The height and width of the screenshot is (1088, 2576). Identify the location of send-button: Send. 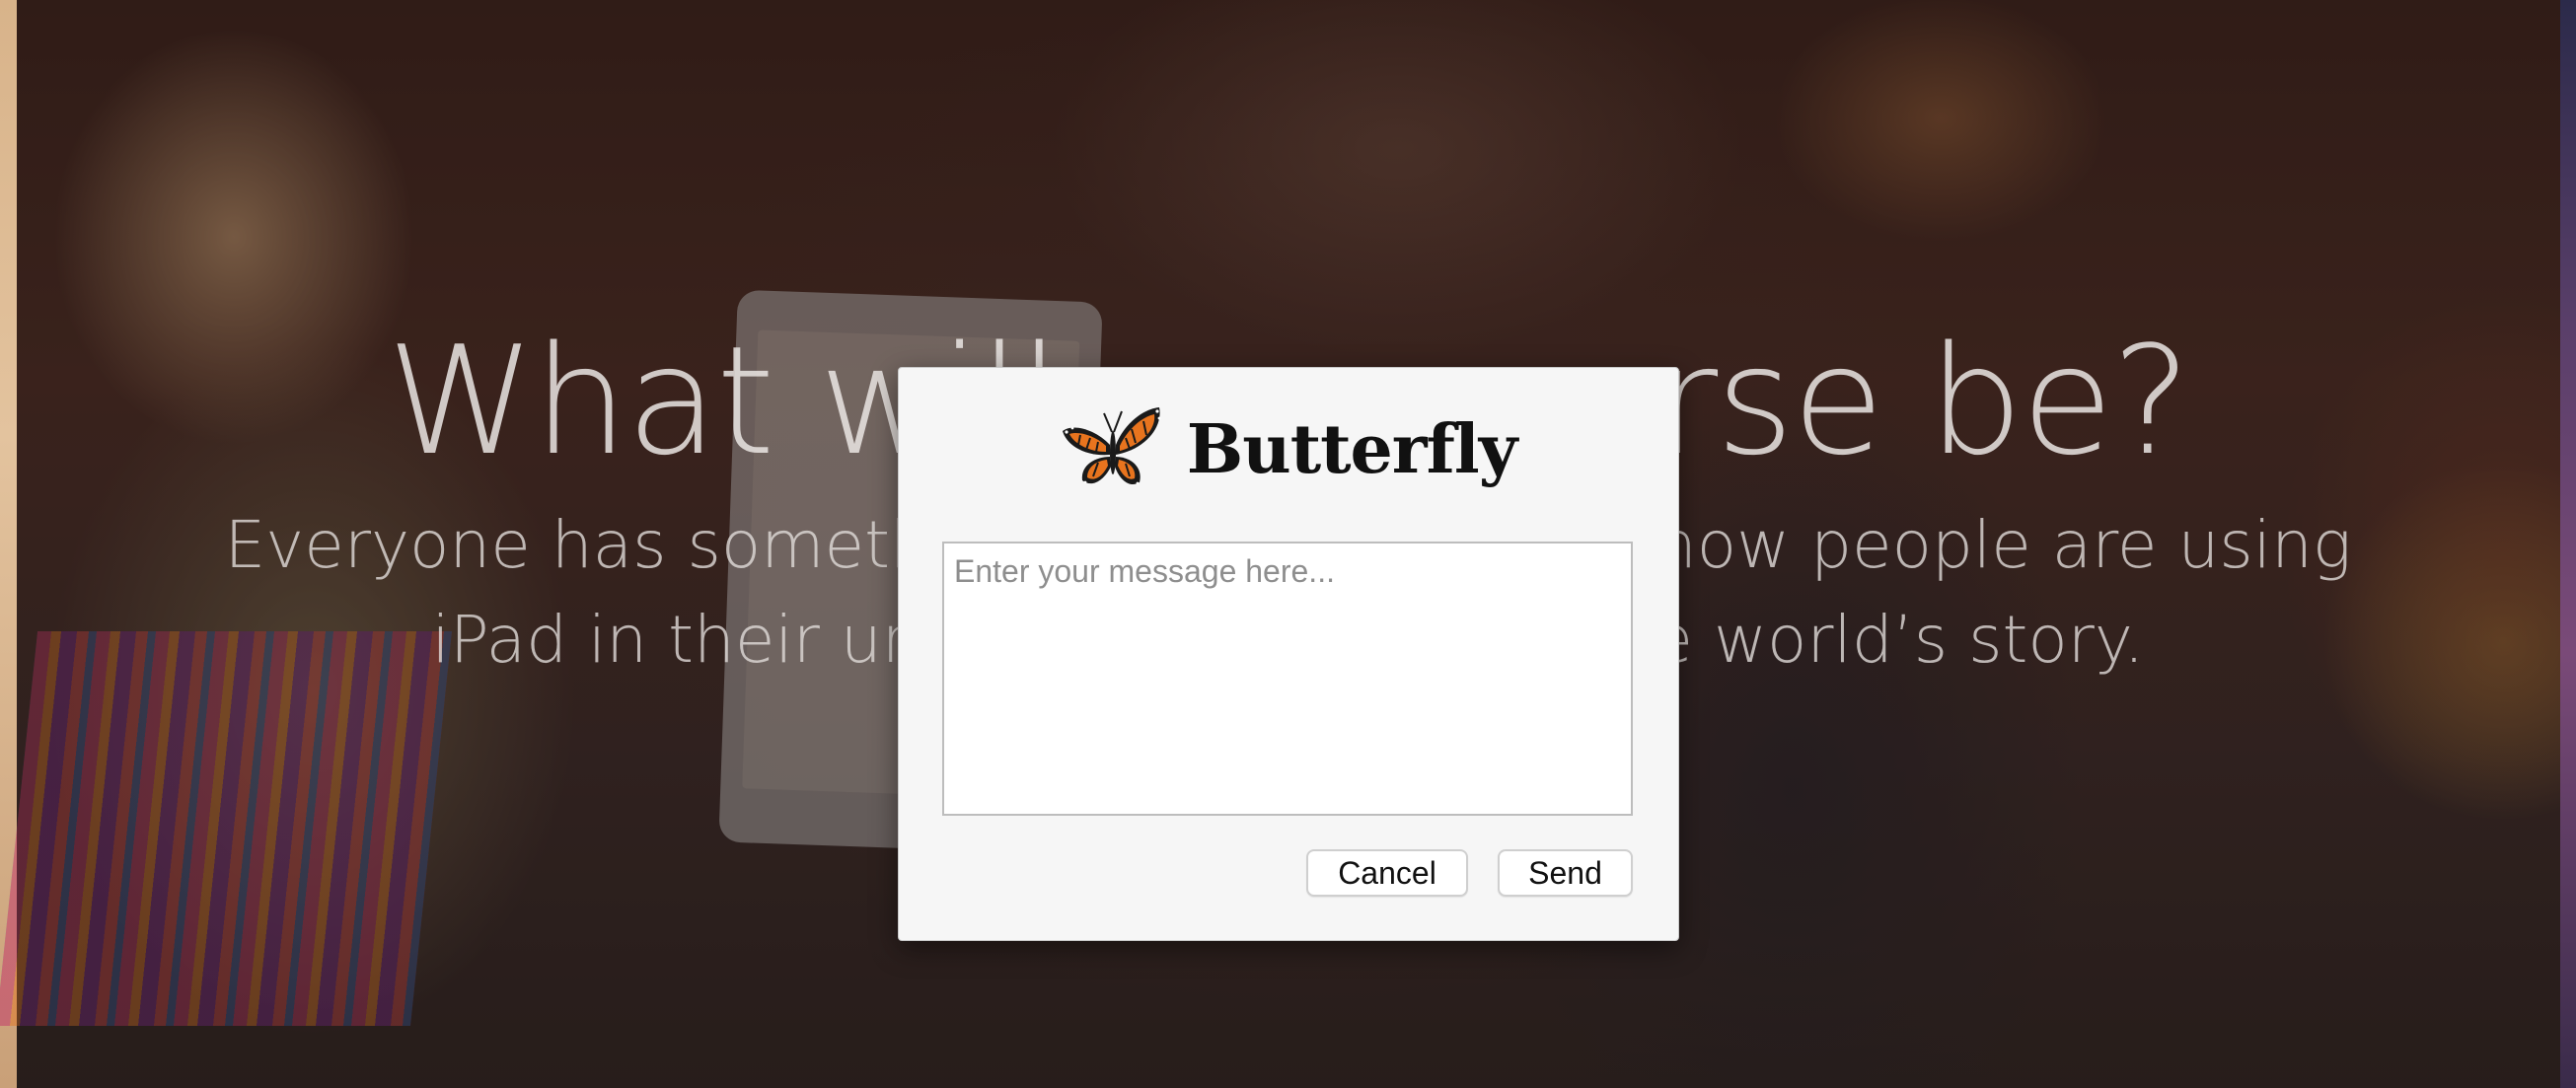
(1565, 873).